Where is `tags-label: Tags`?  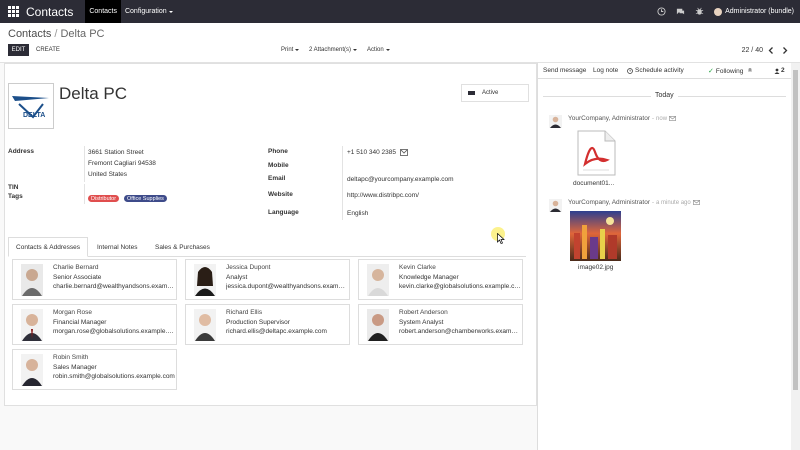 tags-label: Tags is located at coordinates (15, 196).